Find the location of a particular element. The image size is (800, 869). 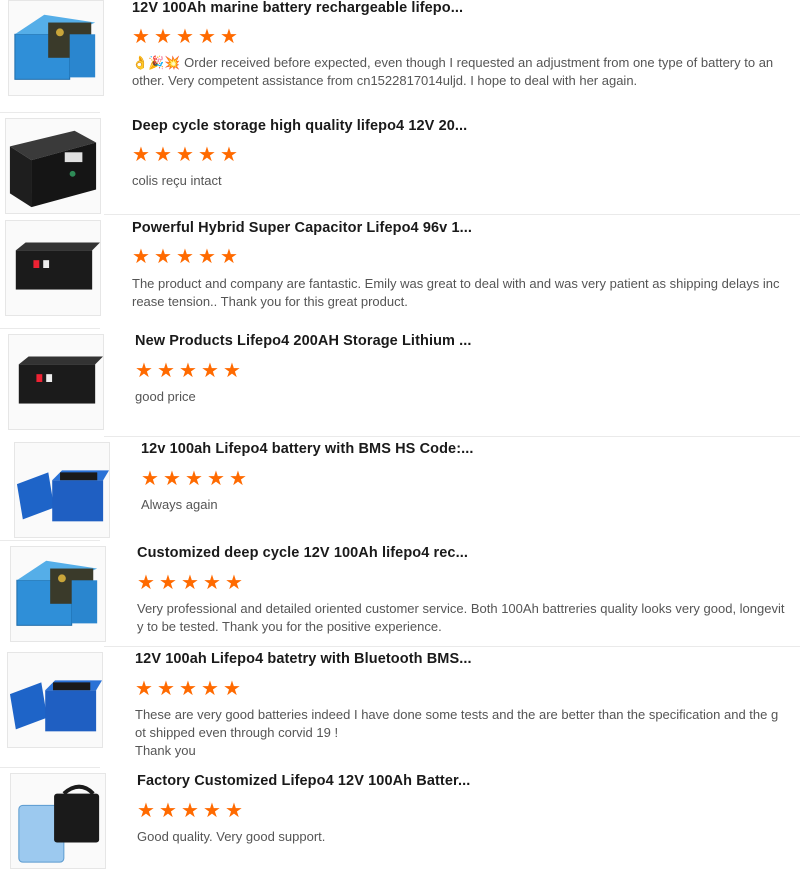

review-text: Always again is located at coordinates (461, 505).